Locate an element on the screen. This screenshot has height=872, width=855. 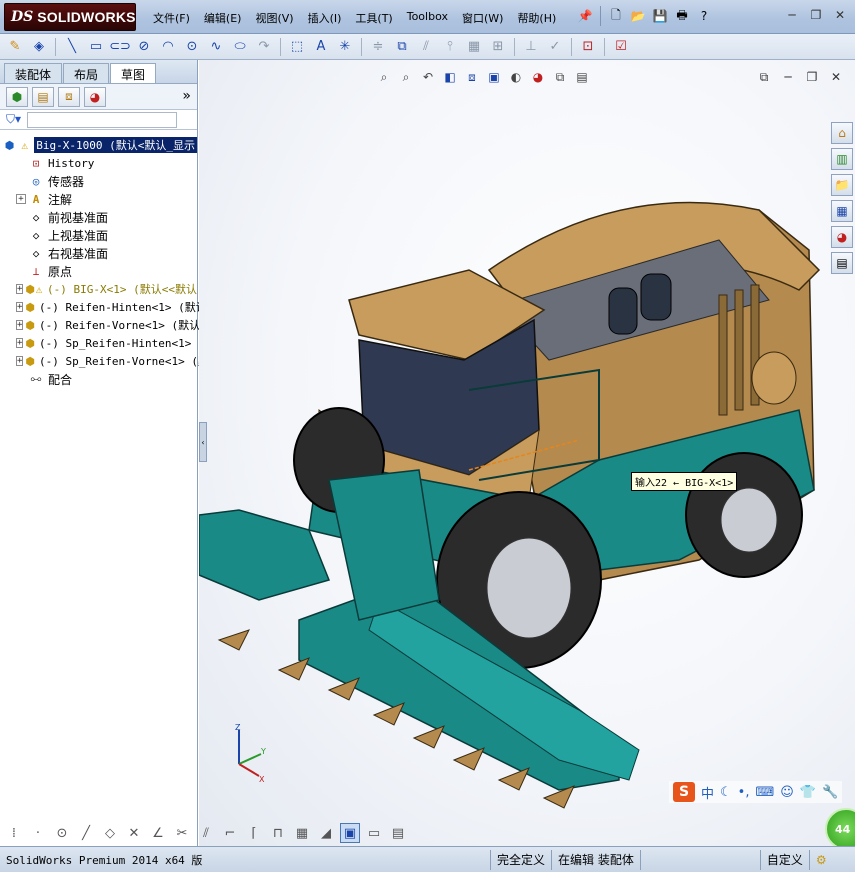
tree-item-front-plane: ◇ 前视基准面 is located at coordinates (103, 217).